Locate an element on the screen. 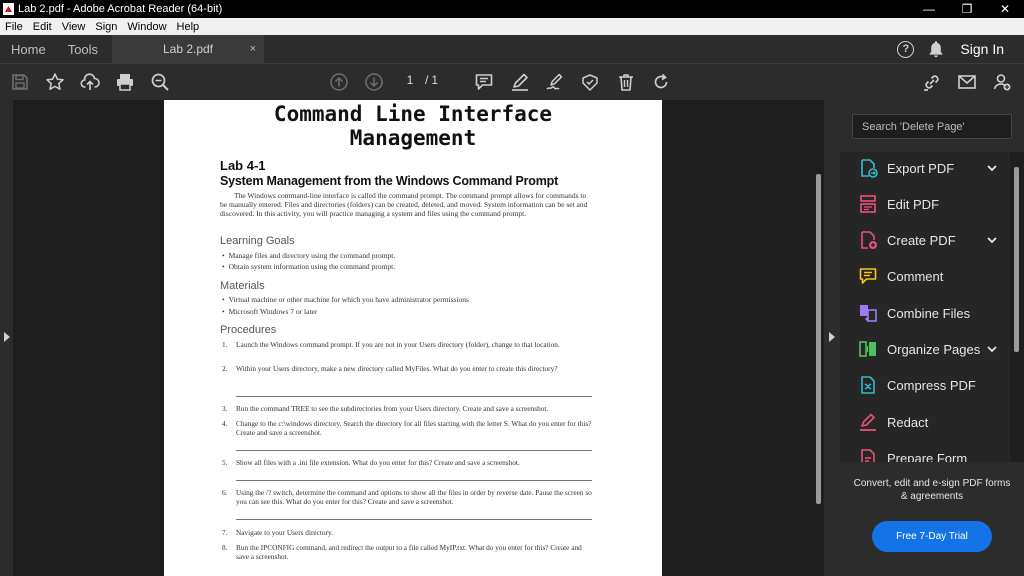 The width and height of the screenshot is (1024, 576). free-trial-button: Free 7-Day Trial is located at coordinates (932, 536).